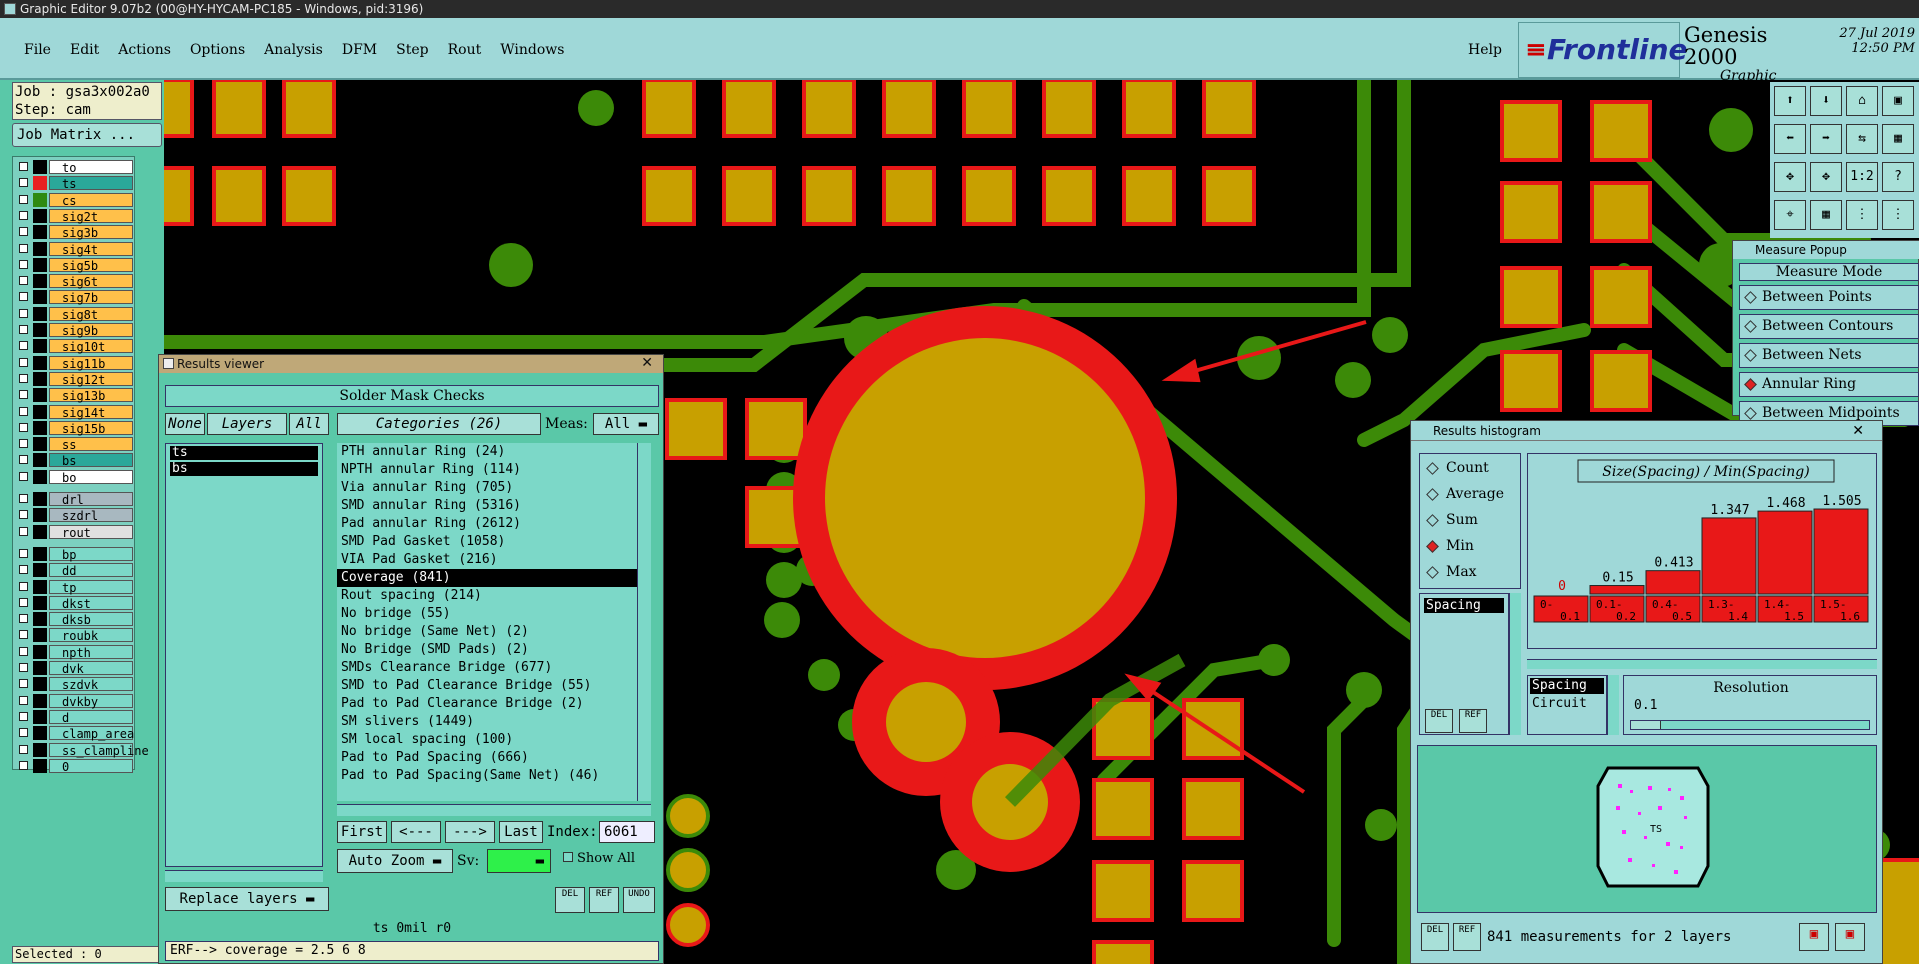 The height and width of the screenshot is (964, 1919). I want to click on result-layer-bs: bs, so click(244, 469).